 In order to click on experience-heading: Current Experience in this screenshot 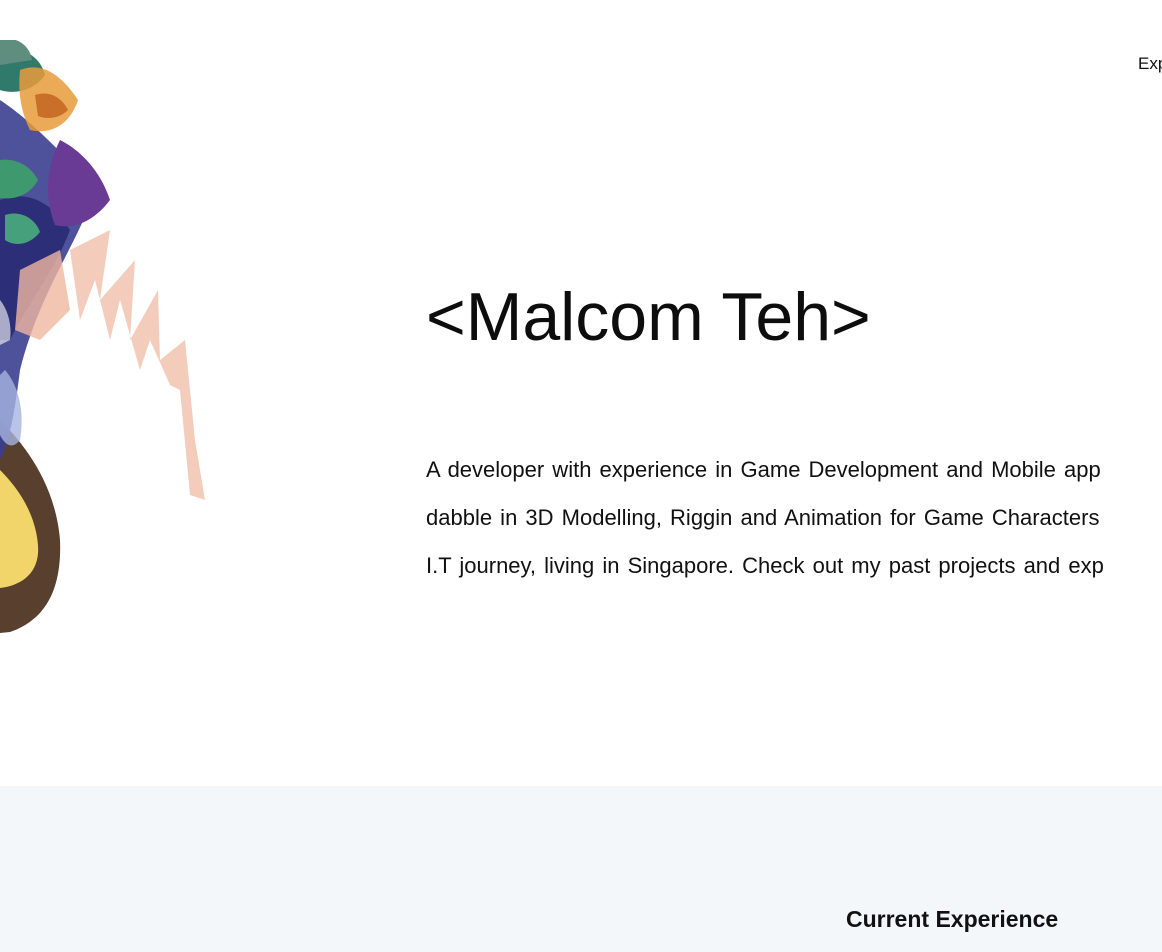, I will do `click(952, 919)`.